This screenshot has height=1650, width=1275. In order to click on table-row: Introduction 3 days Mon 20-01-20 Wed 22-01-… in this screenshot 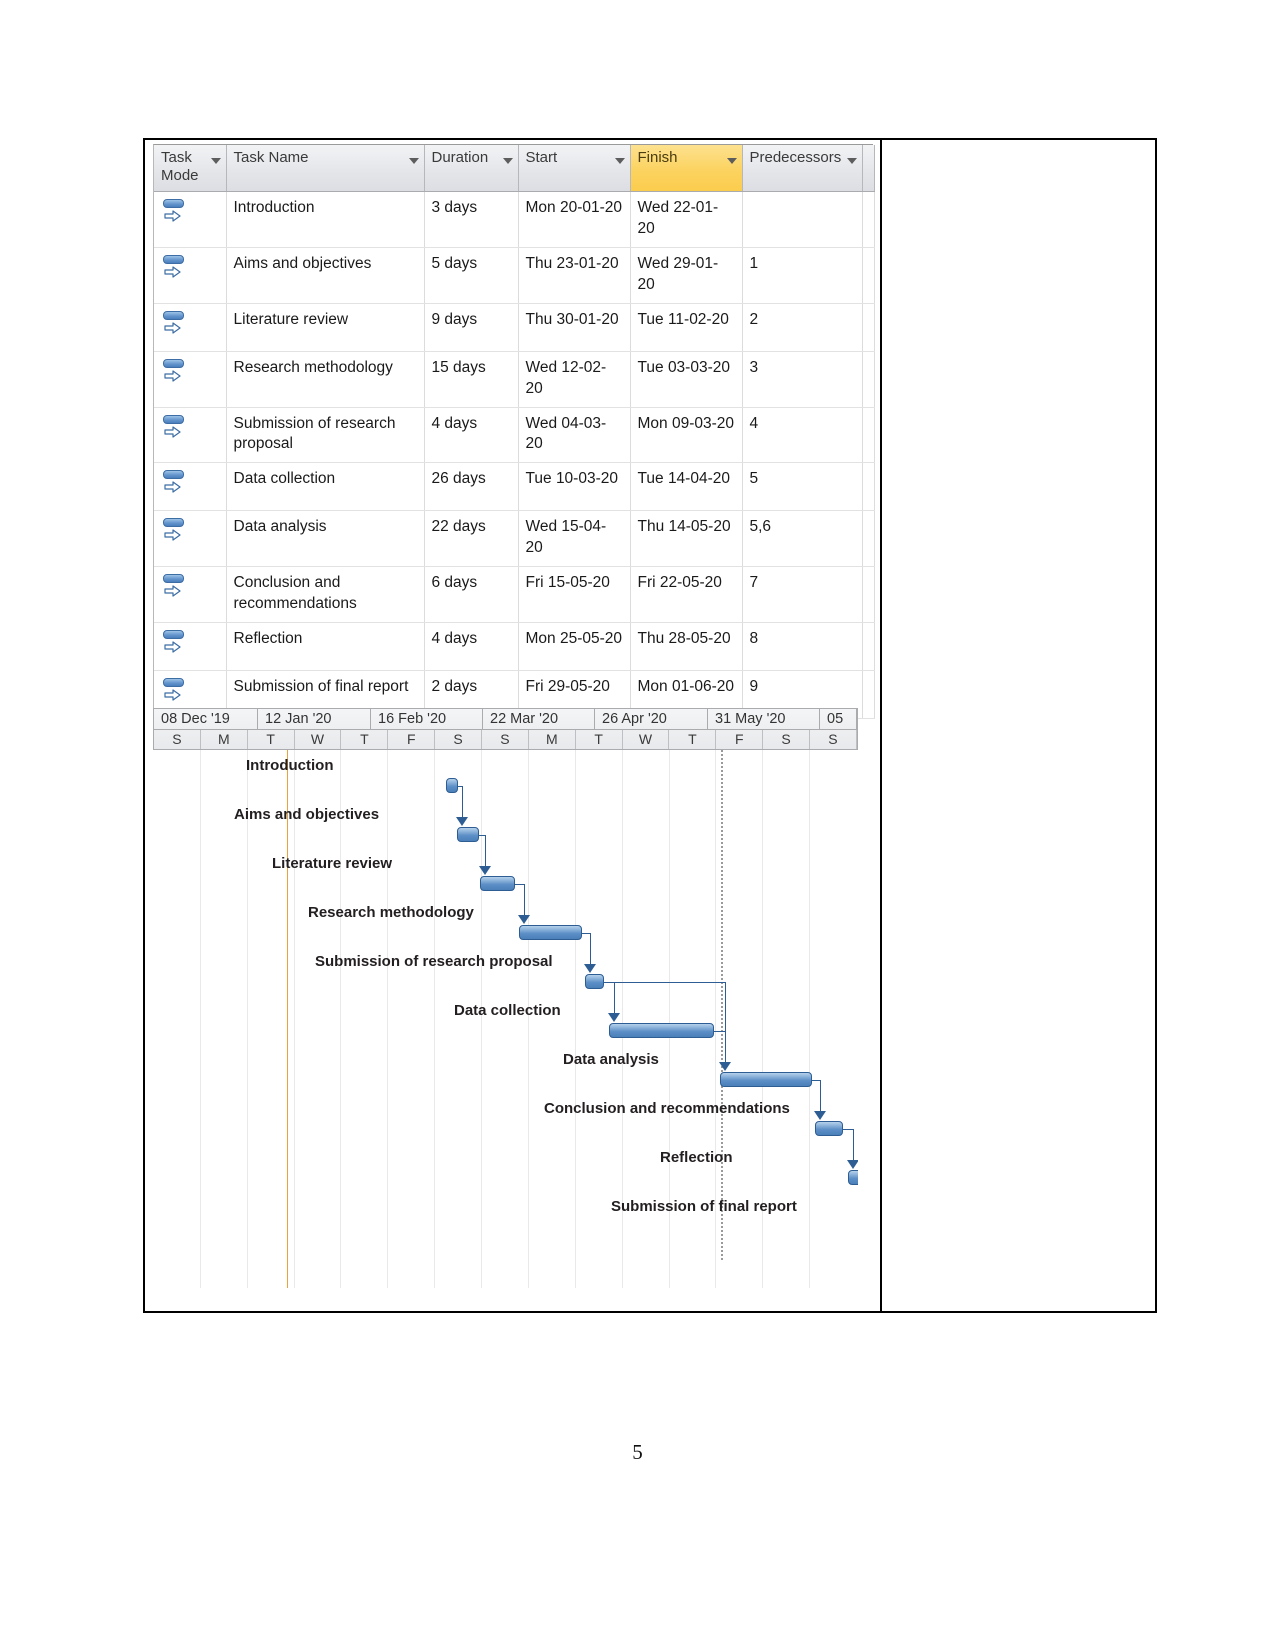, I will do `click(514, 219)`.